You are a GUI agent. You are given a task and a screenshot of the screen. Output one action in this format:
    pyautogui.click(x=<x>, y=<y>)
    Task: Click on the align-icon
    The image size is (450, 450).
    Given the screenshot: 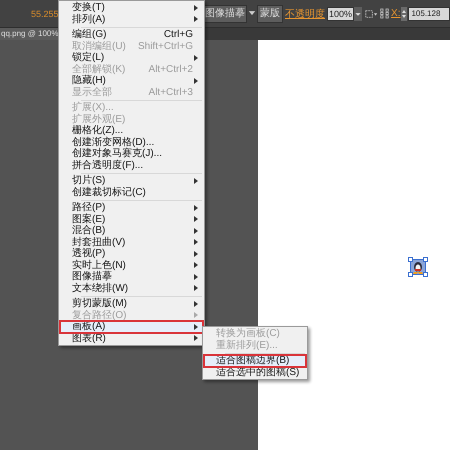 What is the action you would take?
    pyautogui.click(x=371, y=13)
    